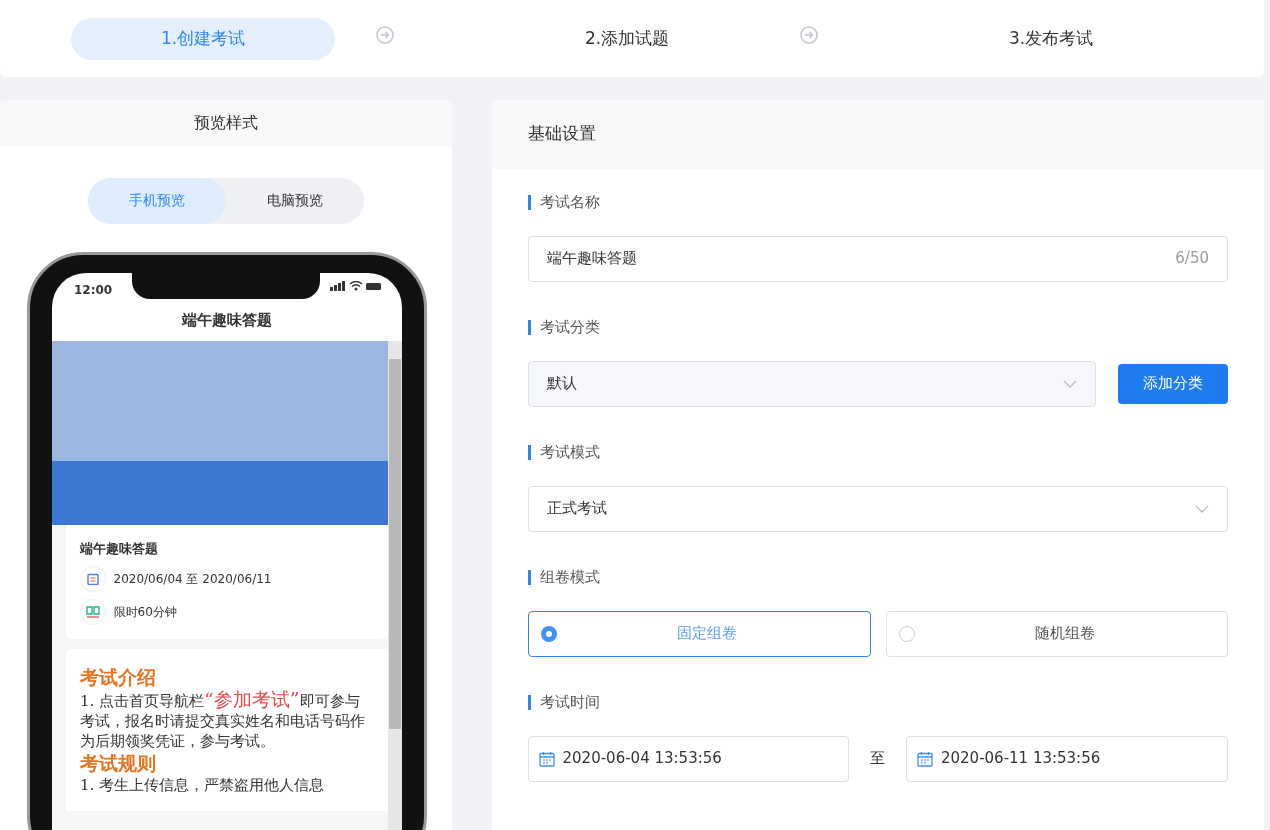 This screenshot has width=1270, height=830. I want to click on phone-page-title: 端午趣味答题, so click(226, 320).